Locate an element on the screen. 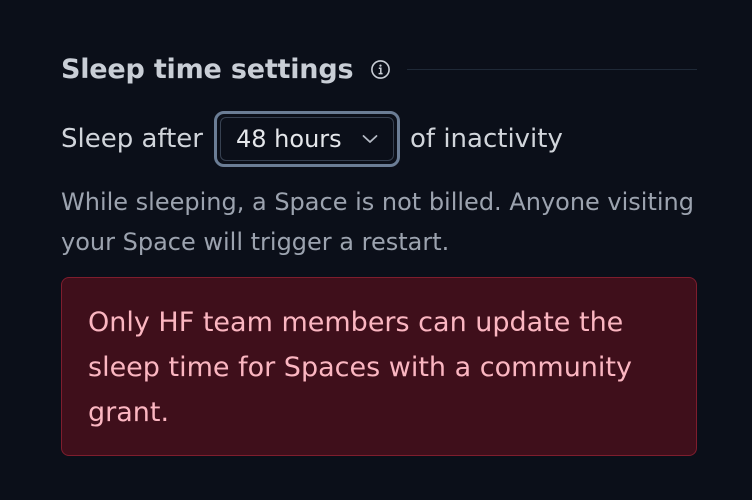 The height and width of the screenshot is (500, 752). section-title: Sleep time settings is located at coordinates (207, 69).